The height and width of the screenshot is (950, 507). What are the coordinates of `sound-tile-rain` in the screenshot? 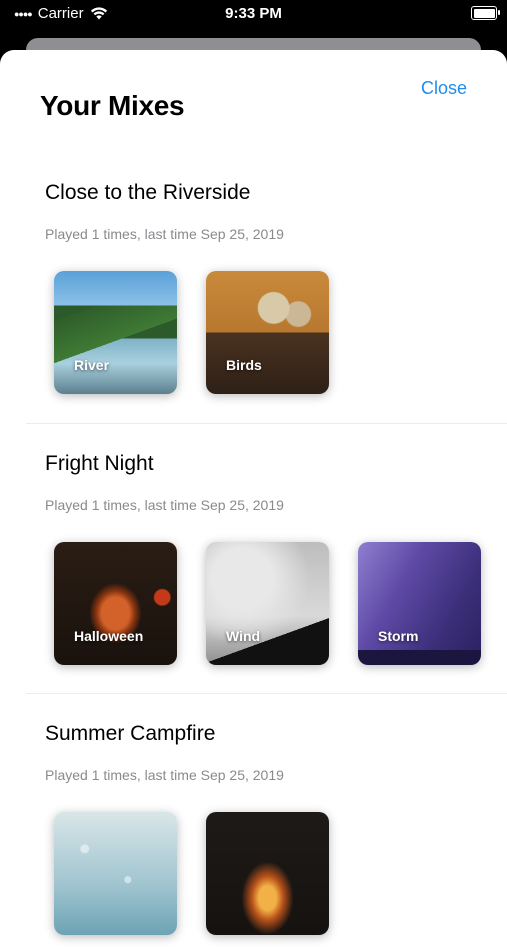 It's located at (115, 873).